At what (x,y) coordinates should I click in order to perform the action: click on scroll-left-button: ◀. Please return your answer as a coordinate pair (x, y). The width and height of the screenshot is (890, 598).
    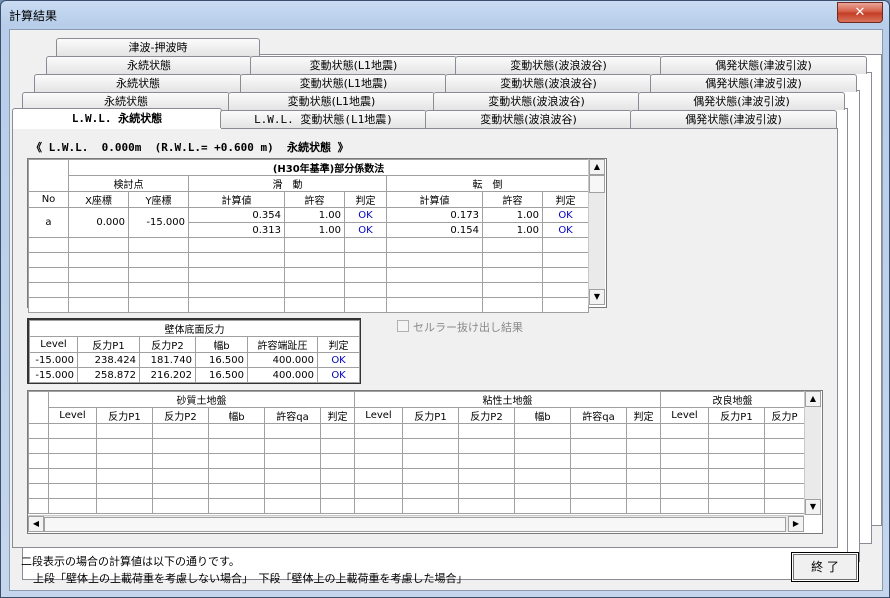
    Looking at the image, I should click on (36, 524).